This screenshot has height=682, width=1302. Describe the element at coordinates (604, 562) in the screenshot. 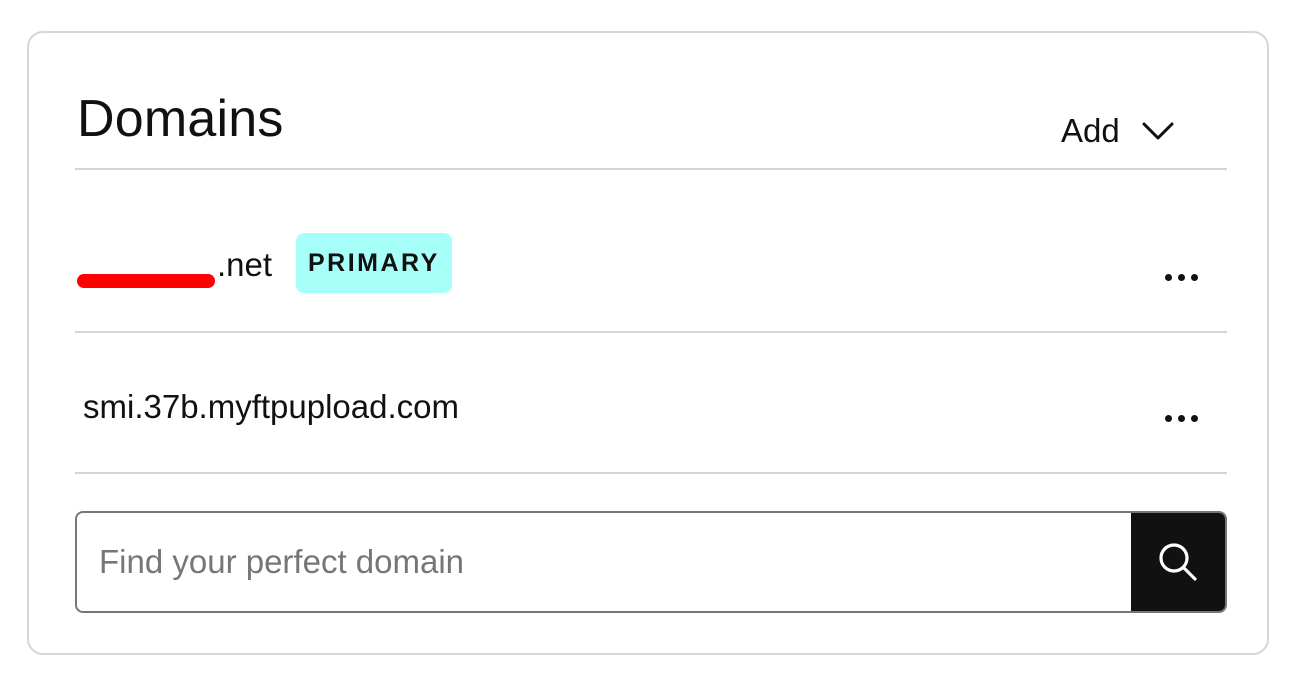

I see `domain-search-input` at that location.